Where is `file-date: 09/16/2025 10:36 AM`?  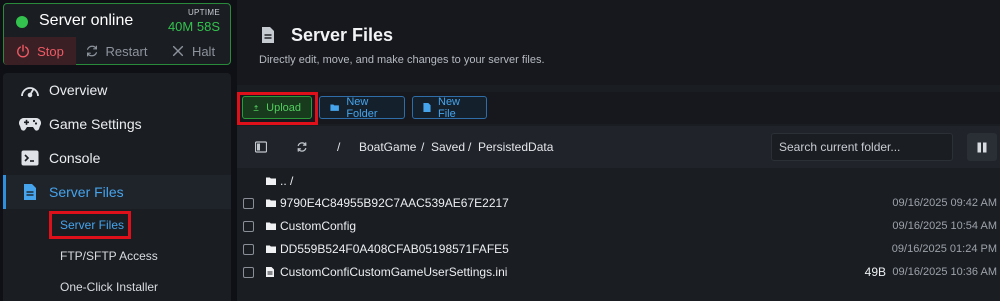 file-date: 09/16/2025 10:36 AM is located at coordinates (944, 272).